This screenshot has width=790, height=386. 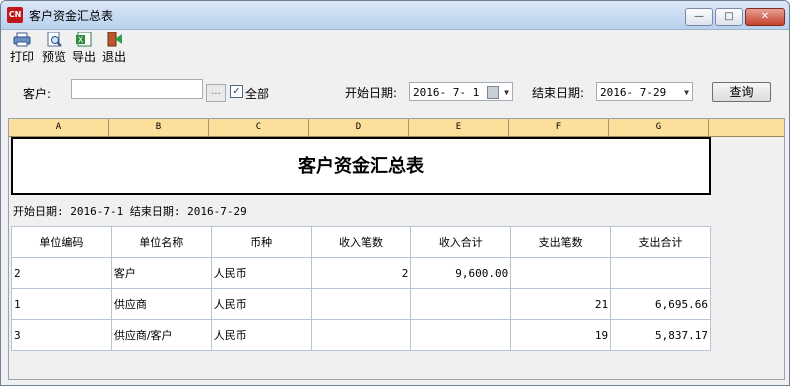 I want to click on end-date-label: 结束日期:, so click(x=558, y=93).